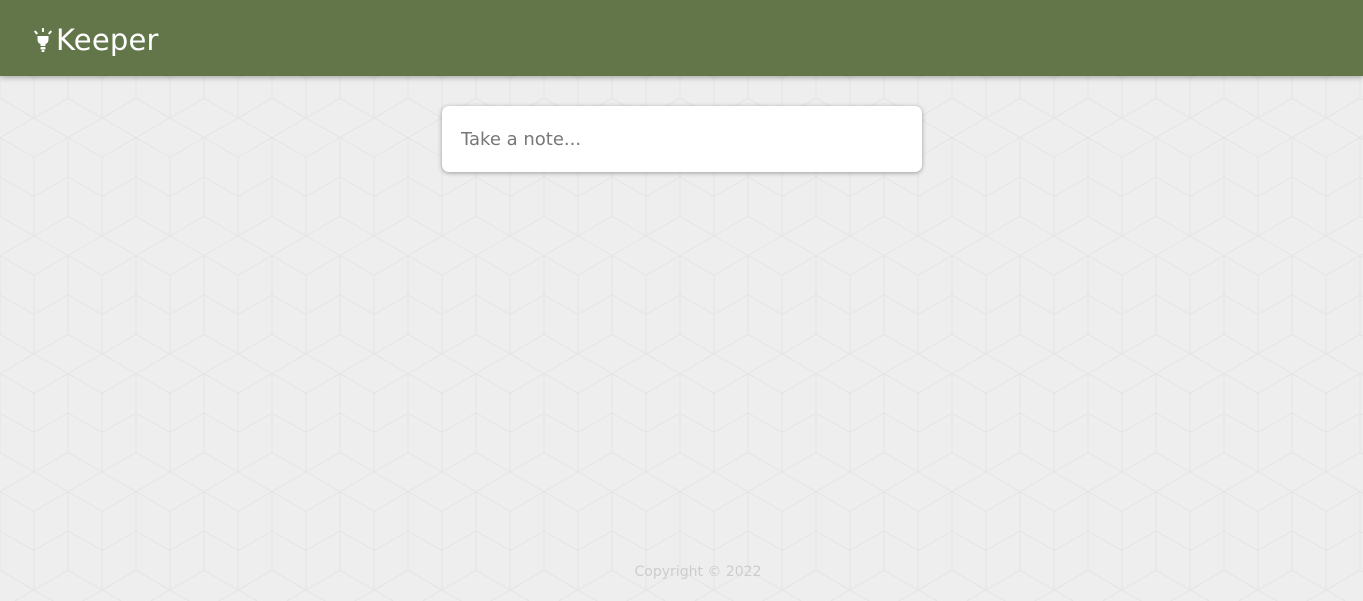  I want to click on brand: Keeper, so click(96, 40).